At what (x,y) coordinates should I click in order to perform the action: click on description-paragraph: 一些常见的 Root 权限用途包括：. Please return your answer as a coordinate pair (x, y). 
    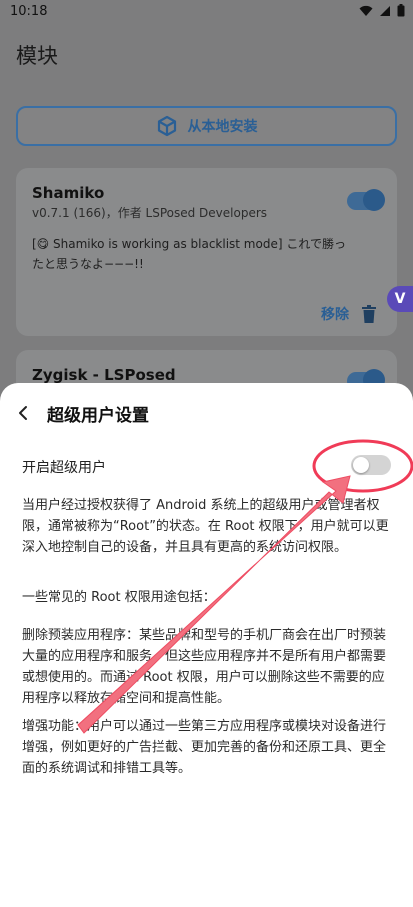
    Looking at the image, I should click on (119, 597).